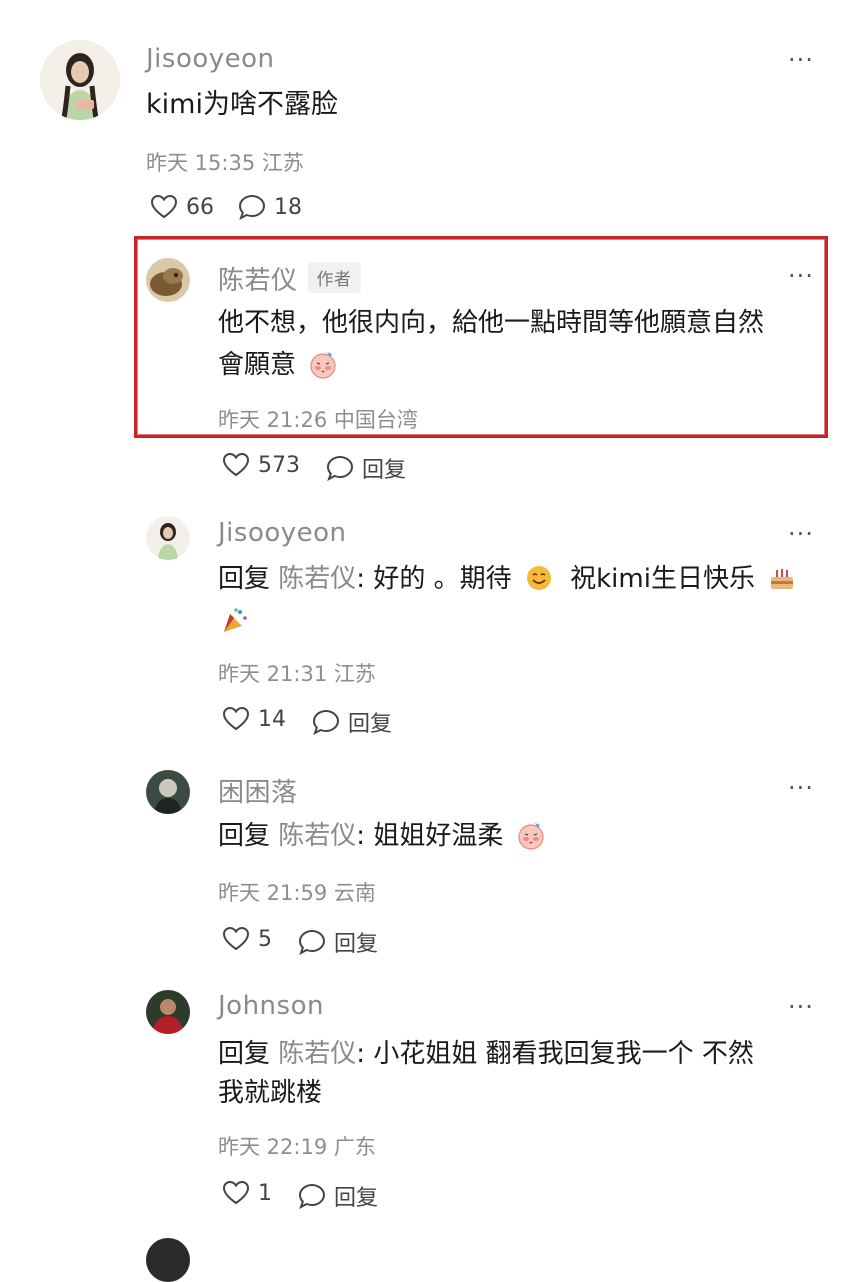  What do you see at coordinates (297, 893) in the screenshot?
I see `reply-meta: 昨天 21:59 云南` at bounding box center [297, 893].